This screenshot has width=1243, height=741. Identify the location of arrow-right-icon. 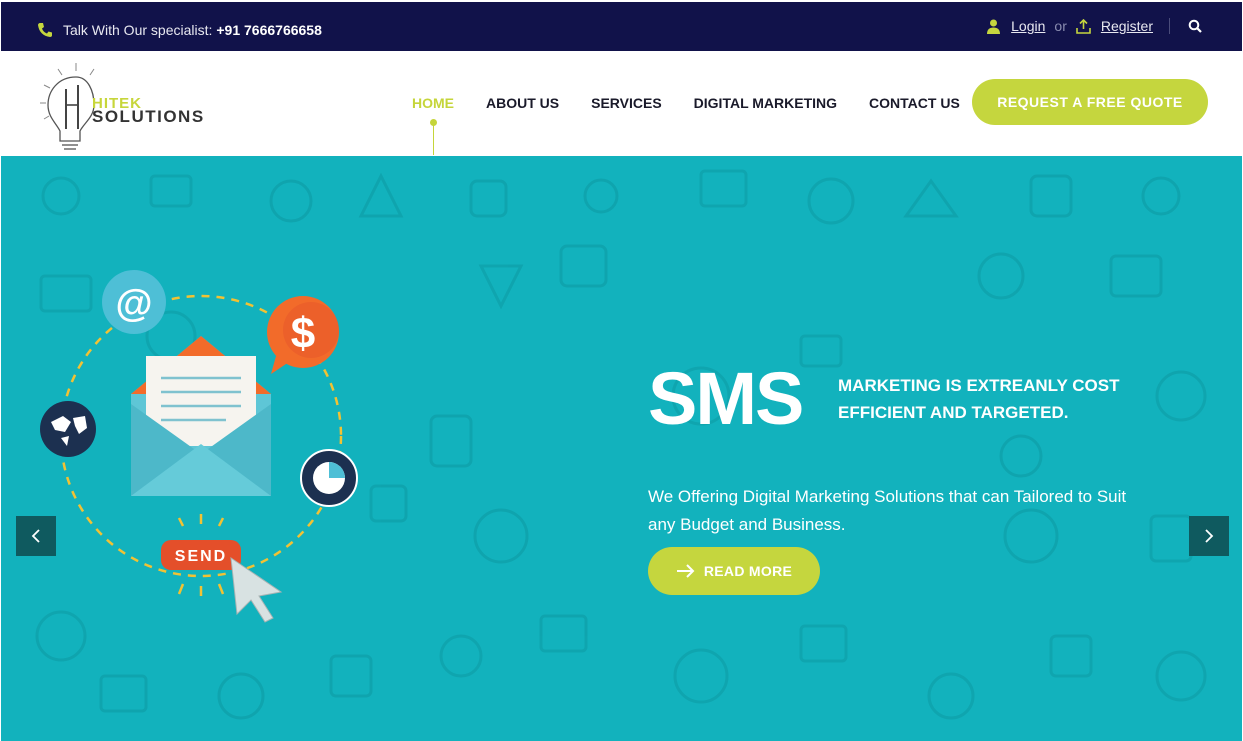
(685, 571).